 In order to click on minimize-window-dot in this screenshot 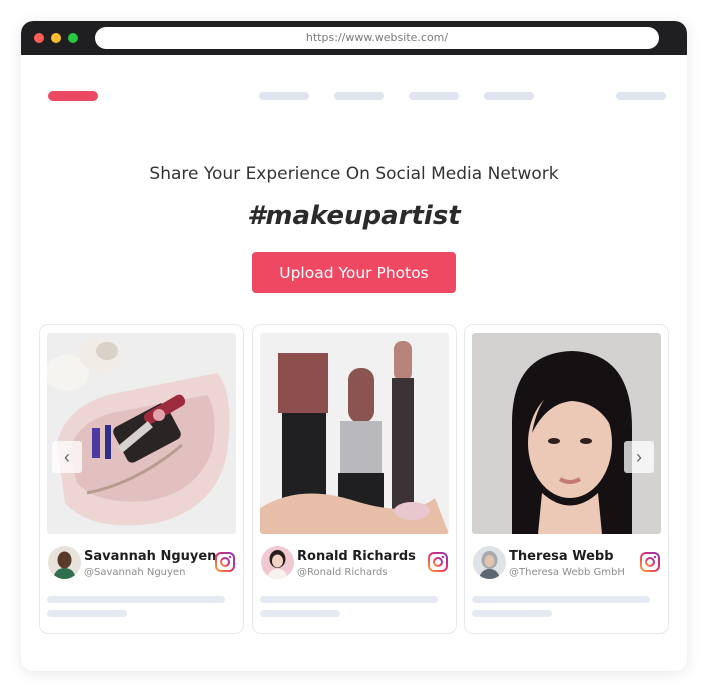, I will do `click(56, 38)`.